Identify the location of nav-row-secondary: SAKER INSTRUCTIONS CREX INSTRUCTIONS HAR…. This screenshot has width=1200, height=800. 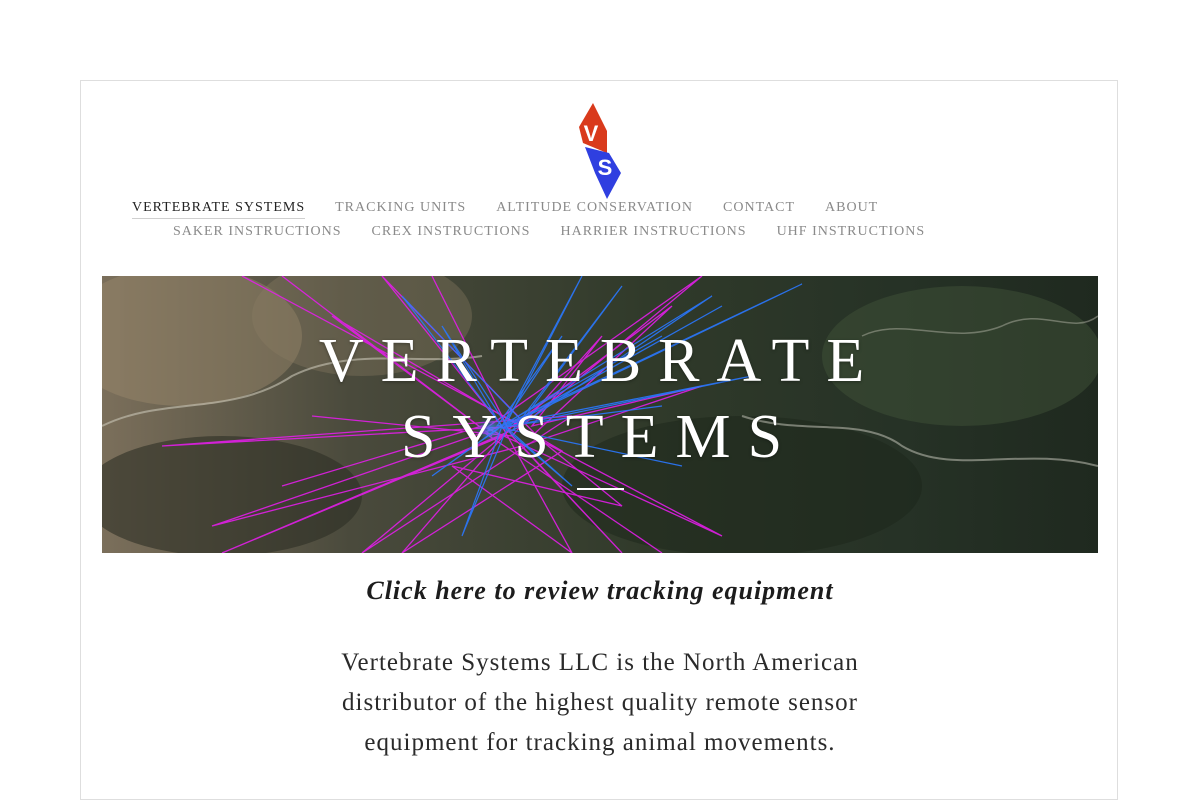
(551, 235).